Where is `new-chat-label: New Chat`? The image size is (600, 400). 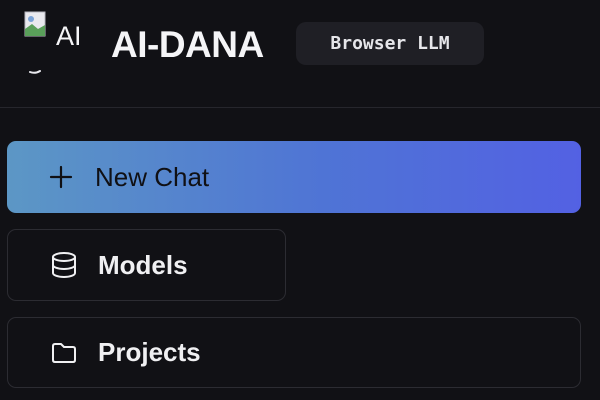 new-chat-label: New Chat is located at coordinates (152, 176).